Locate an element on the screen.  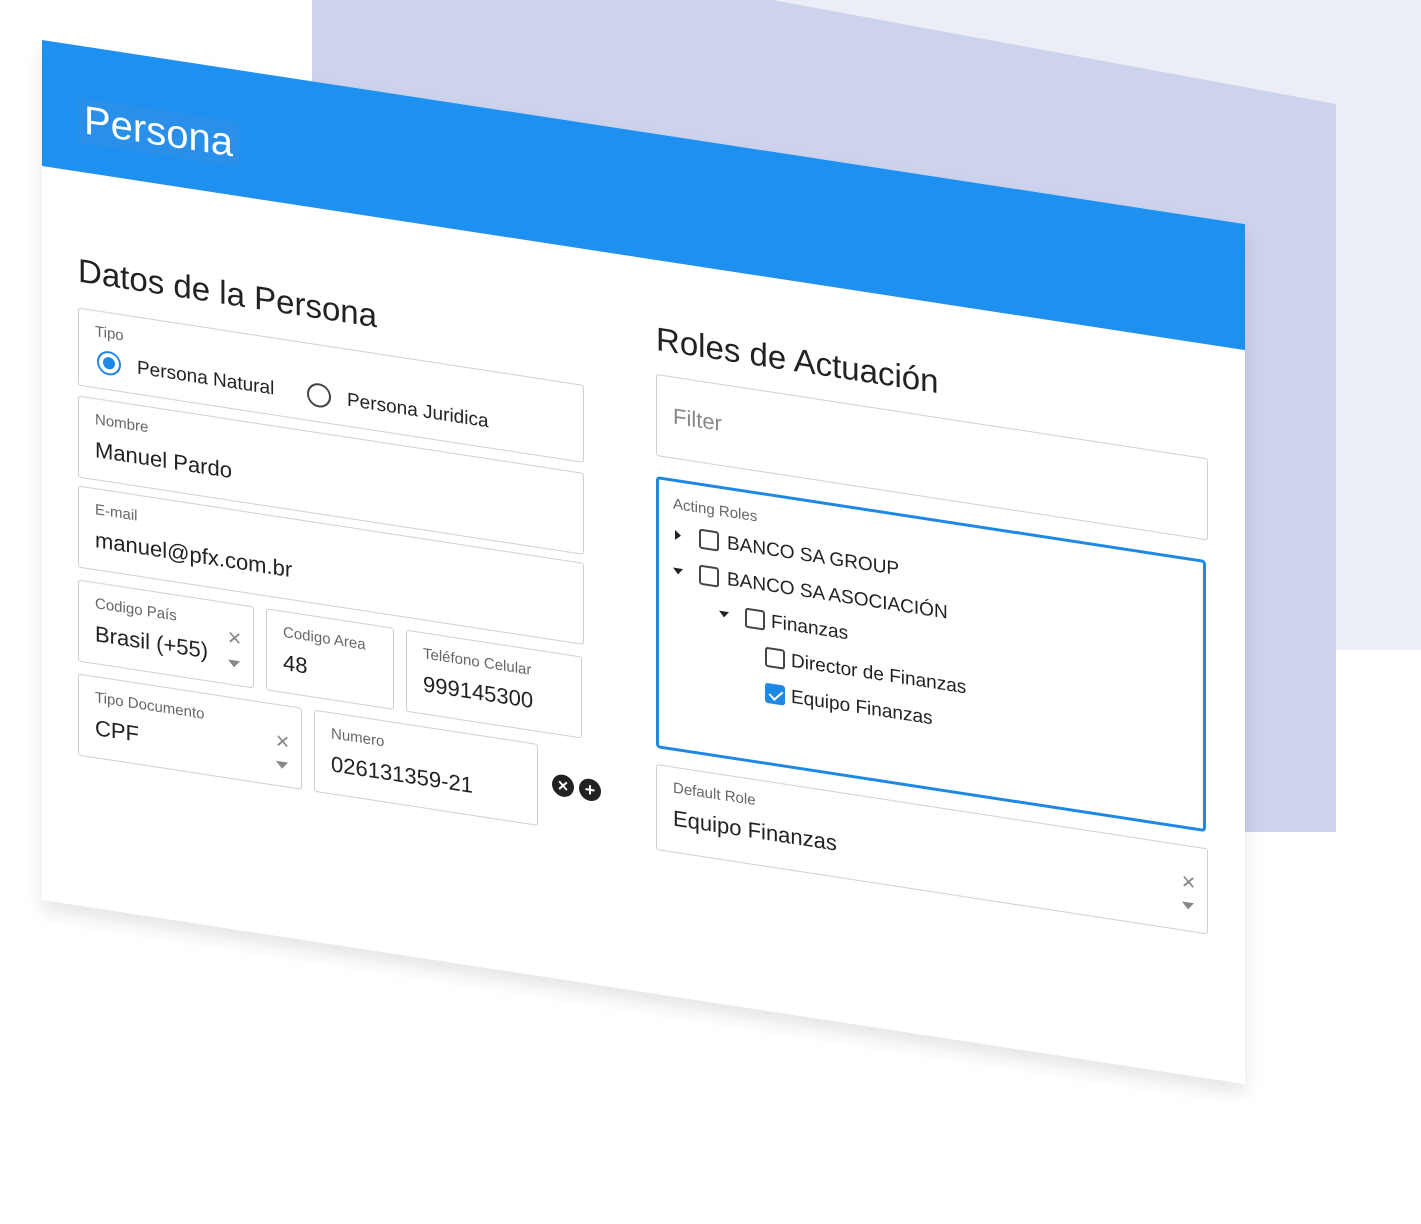
nombre-label: Nombre is located at coordinates (122, 424).